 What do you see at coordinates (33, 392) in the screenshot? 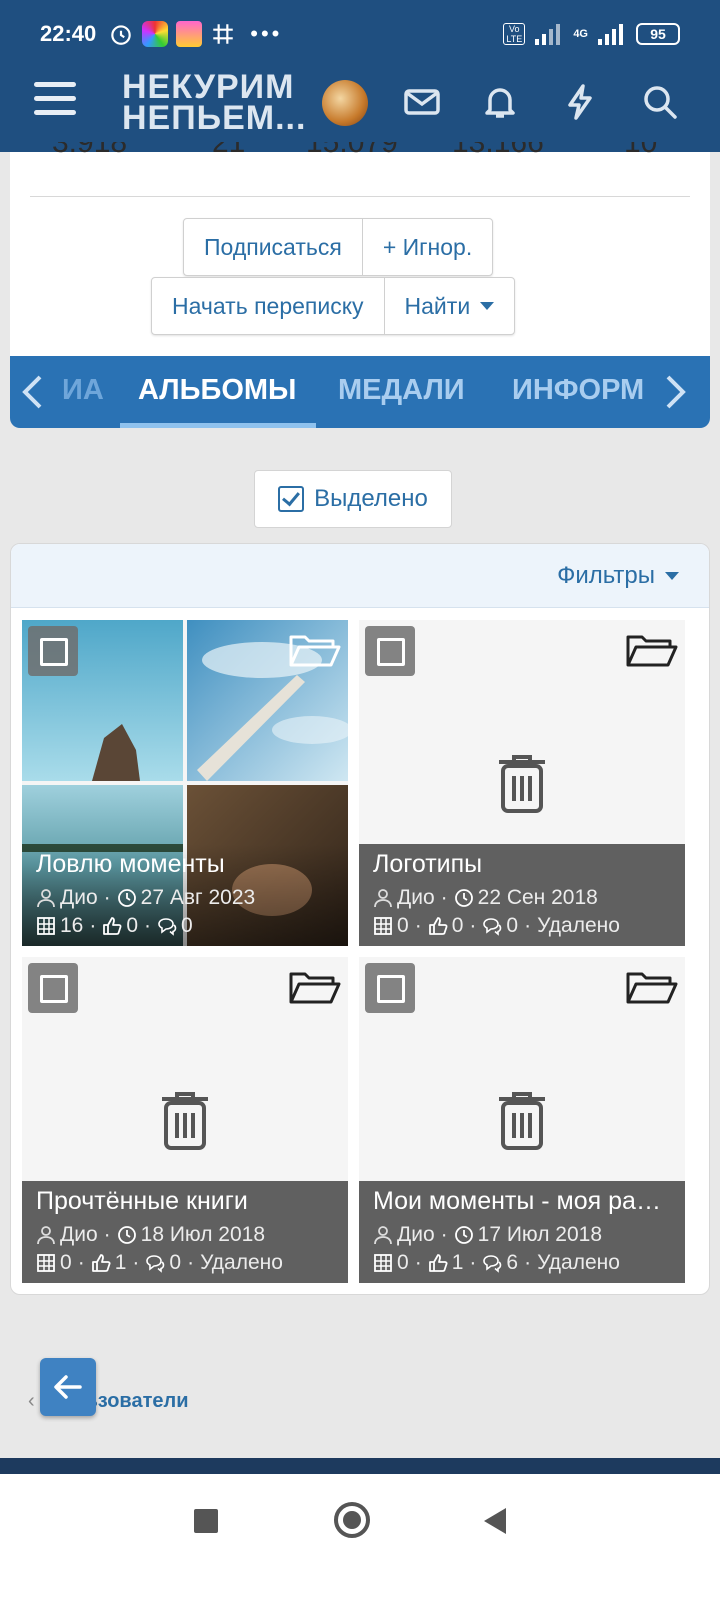
I see `chevron-left-icon` at bounding box center [33, 392].